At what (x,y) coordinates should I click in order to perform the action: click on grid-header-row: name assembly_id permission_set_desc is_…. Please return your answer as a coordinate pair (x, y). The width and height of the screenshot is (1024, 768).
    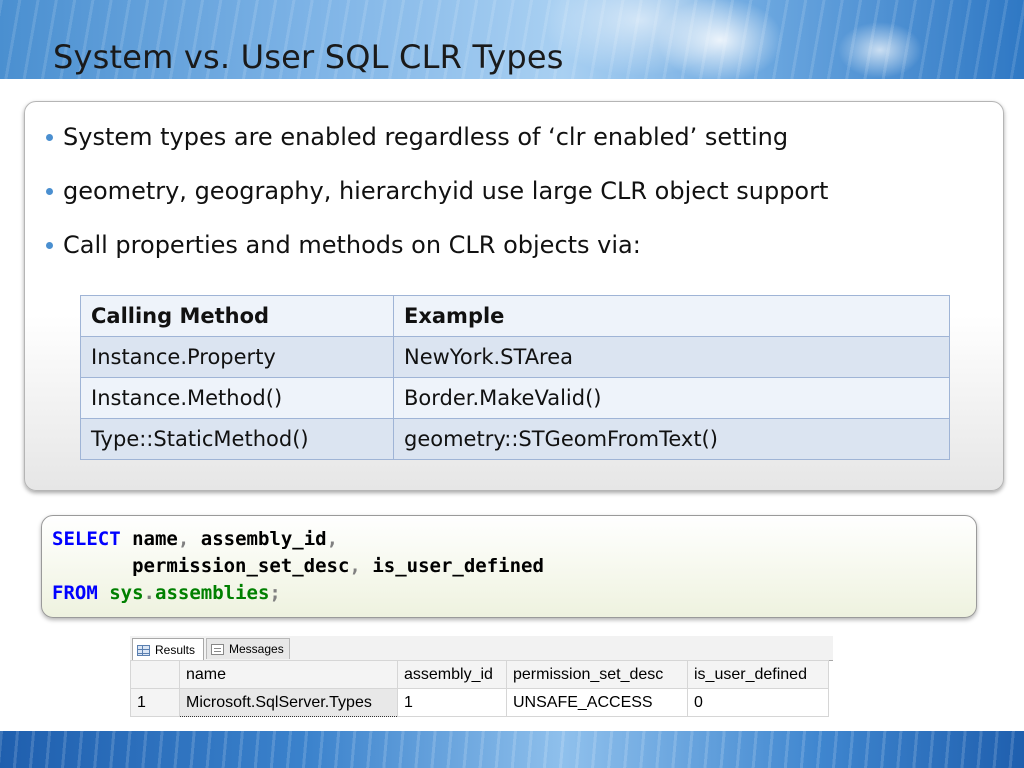
    Looking at the image, I should click on (479, 674).